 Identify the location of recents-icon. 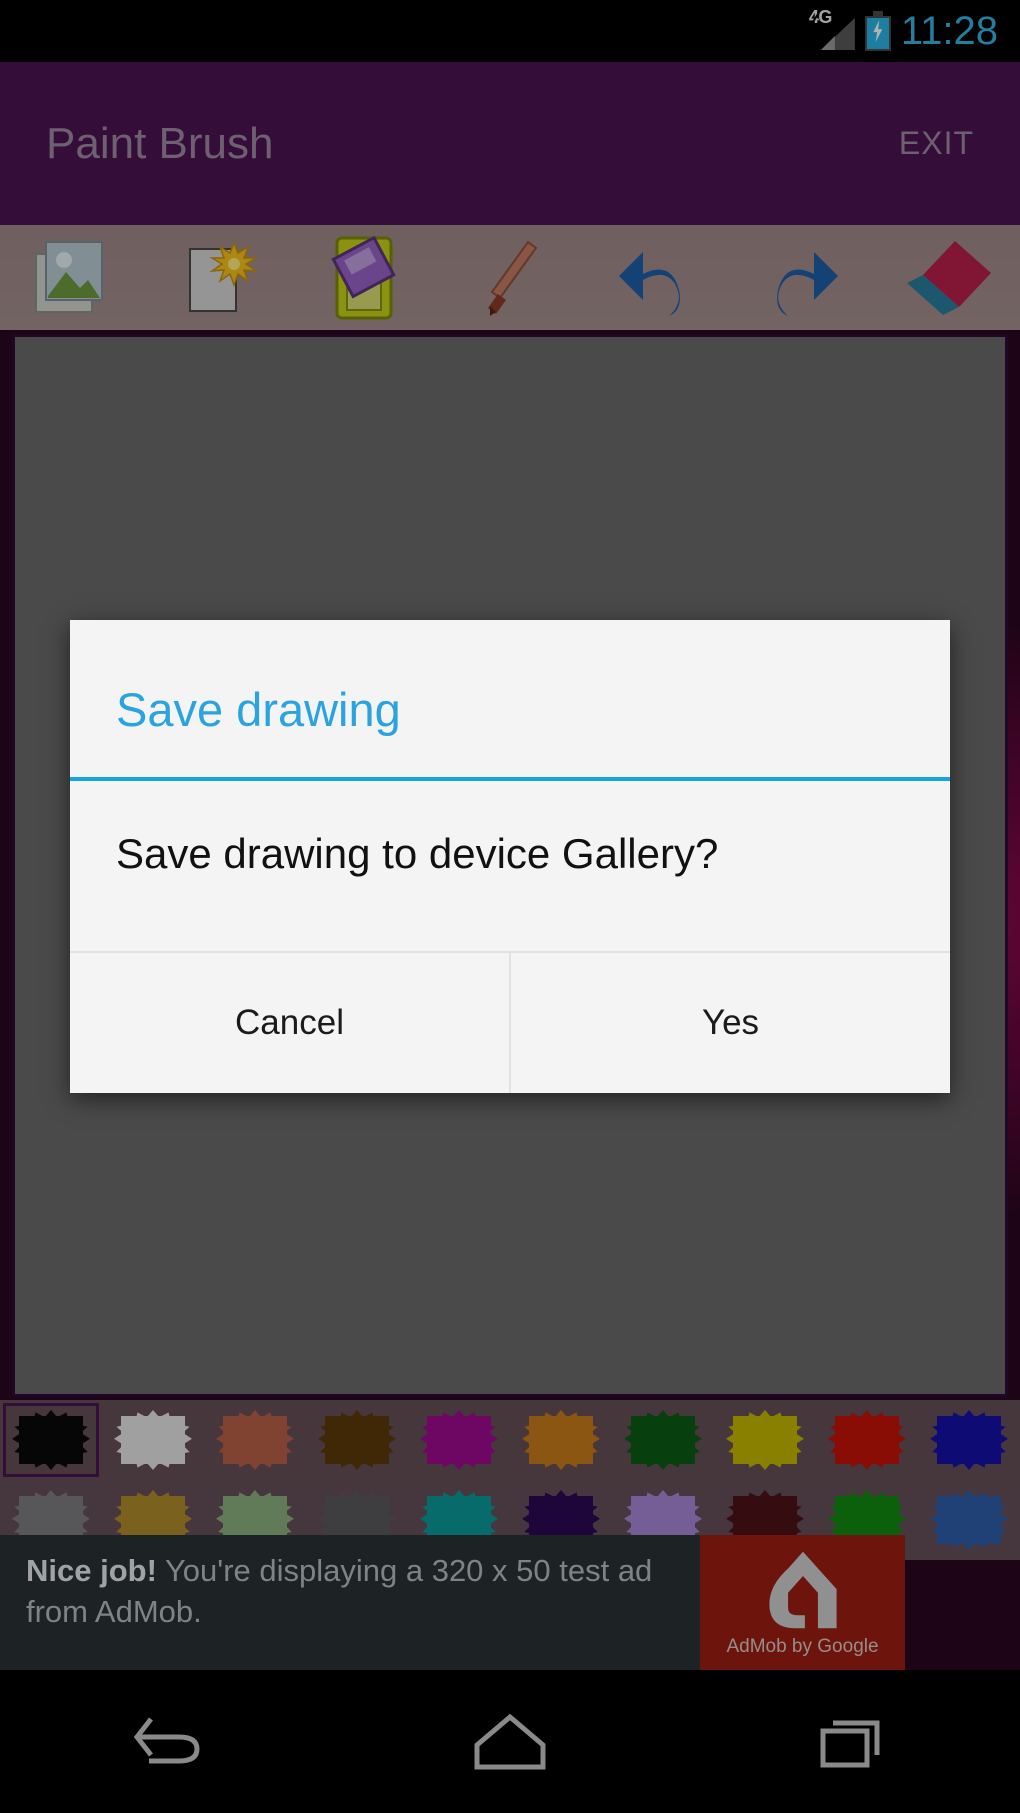
(850, 1743).